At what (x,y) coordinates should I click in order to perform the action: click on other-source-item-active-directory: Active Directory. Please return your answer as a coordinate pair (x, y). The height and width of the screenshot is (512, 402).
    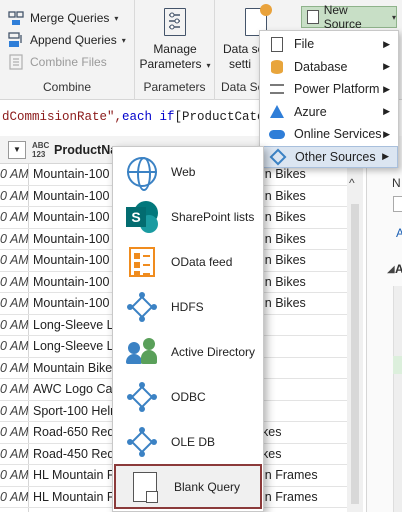
    Looking at the image, I should click on (188, 351).